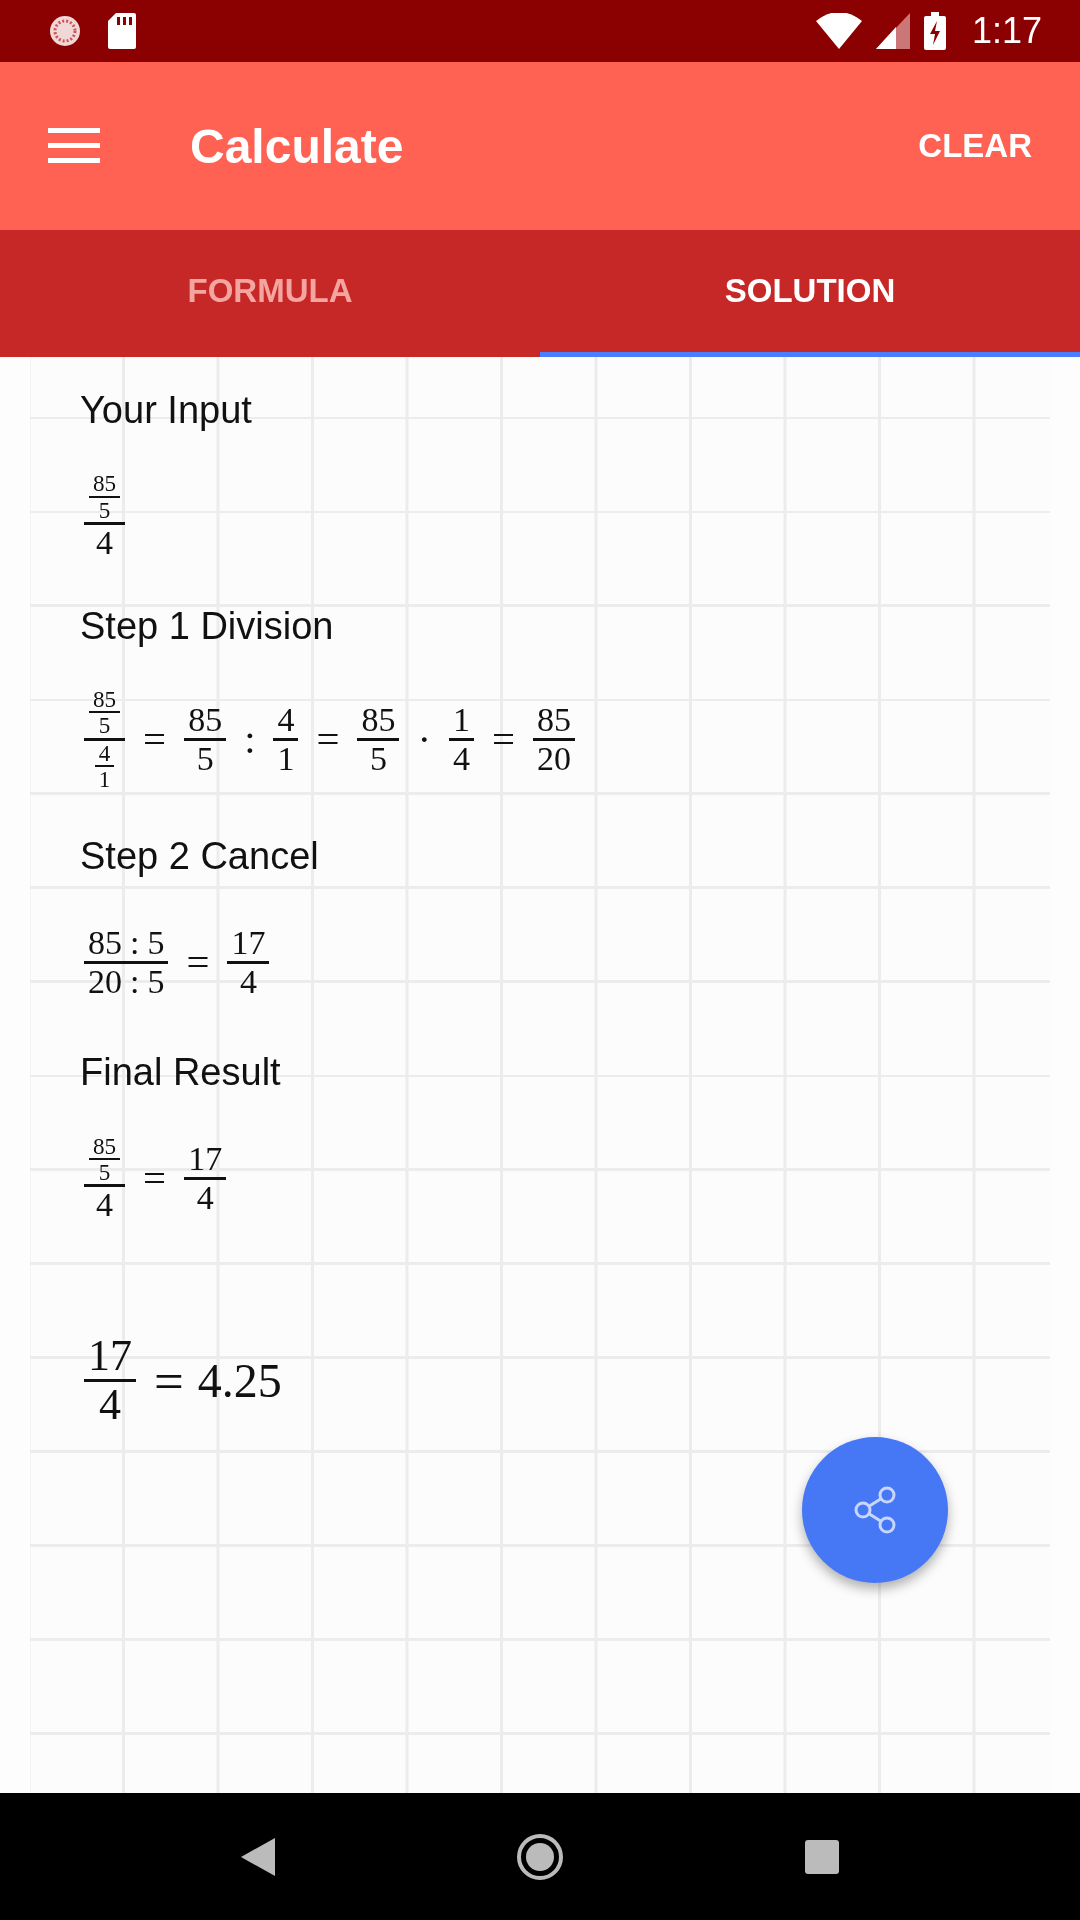  What do you see at coordinates (540, 1856) in the screenshot?
I see `home-icon` at bounding box center [540, 1856].